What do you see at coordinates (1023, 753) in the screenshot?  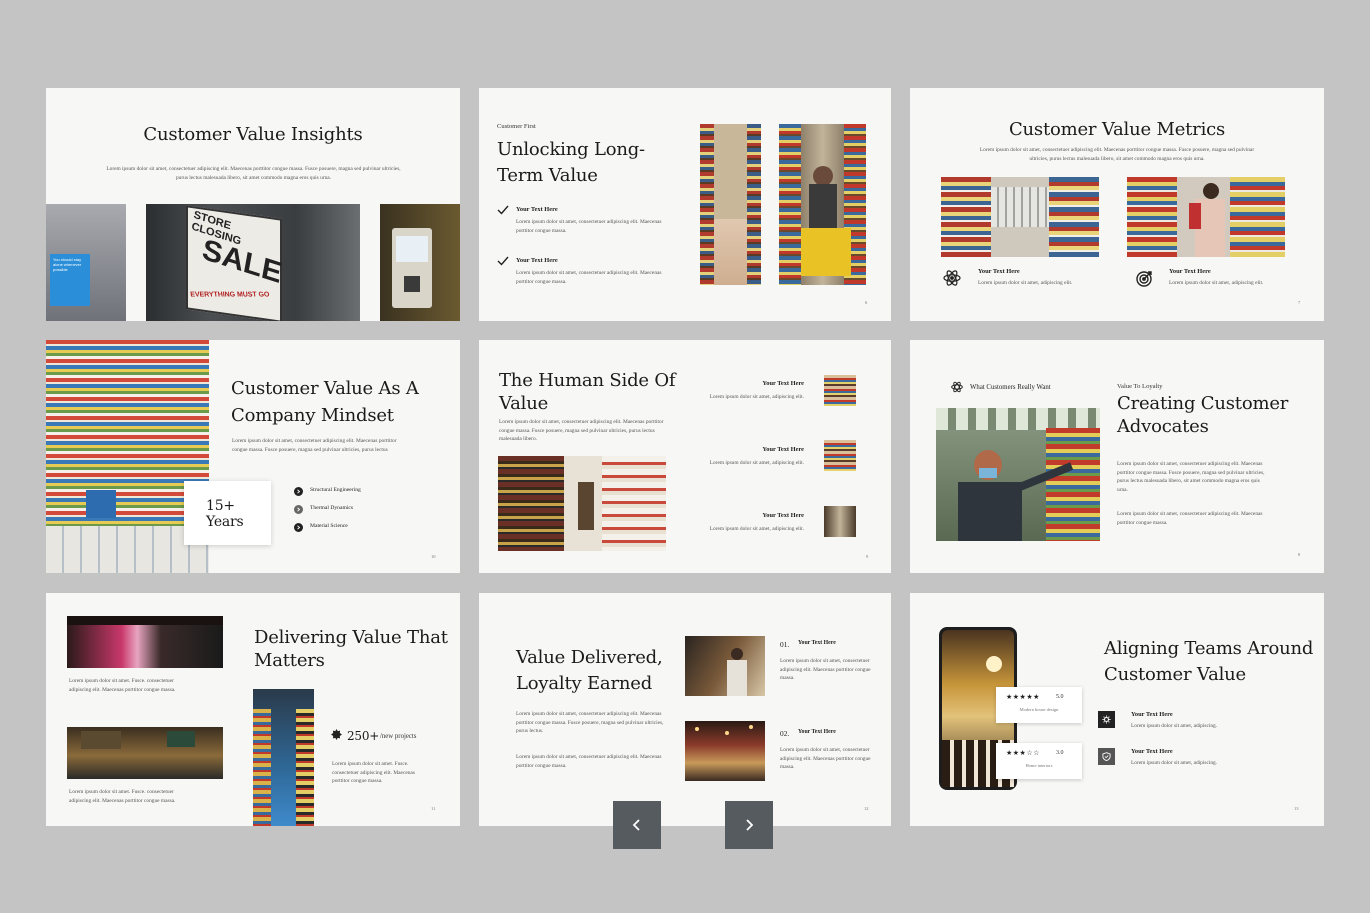 I see `rating-stars: ★★★☆☆` at bounding box center [1023, 753].